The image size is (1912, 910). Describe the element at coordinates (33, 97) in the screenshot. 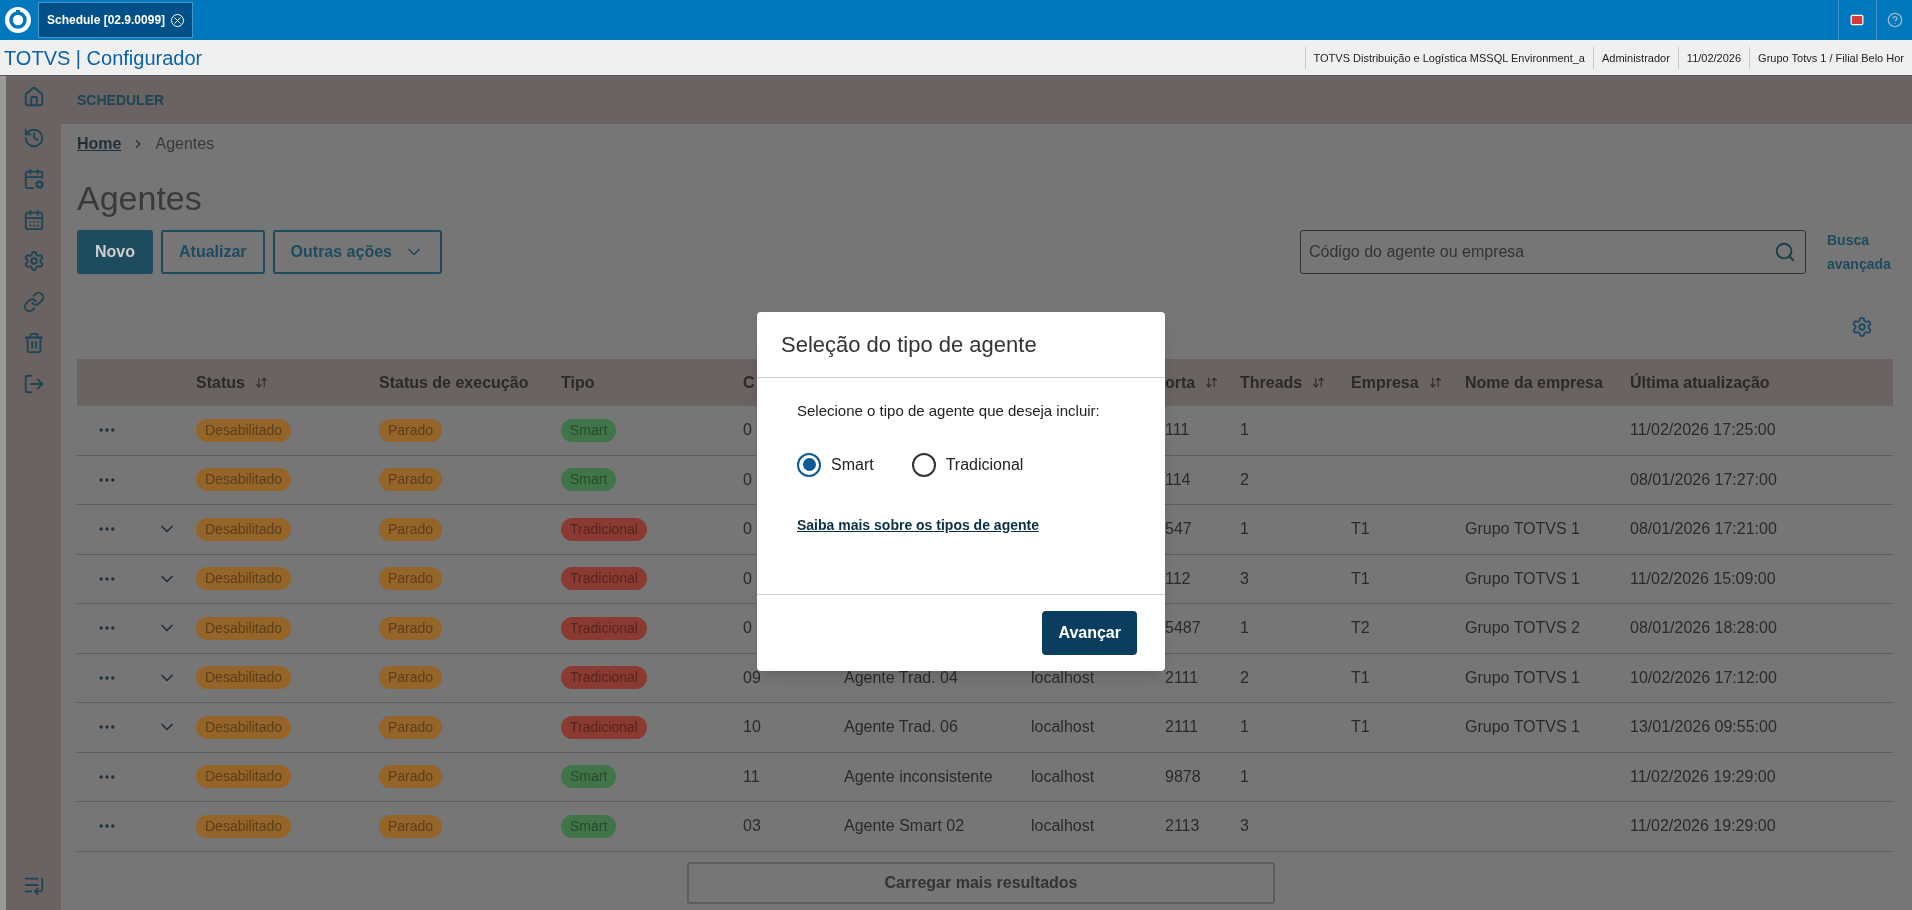

I see `home-icon` at that location.